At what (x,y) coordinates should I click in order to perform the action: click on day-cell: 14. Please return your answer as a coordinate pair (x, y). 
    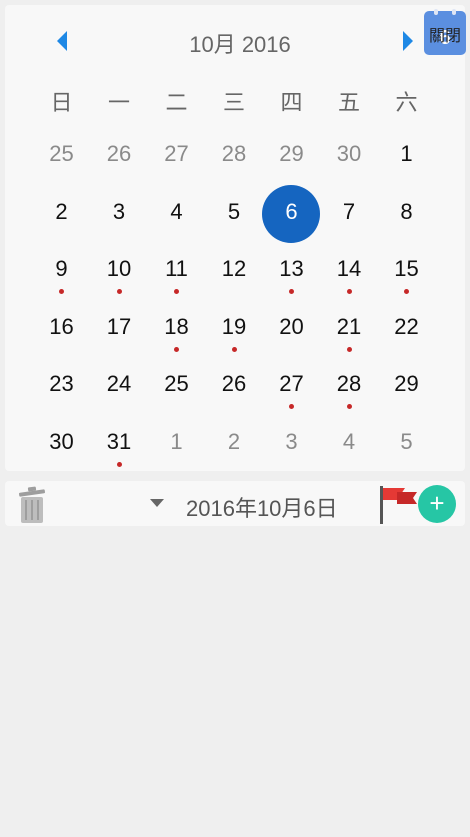
    Looking at the image, I should click on (349, 279).